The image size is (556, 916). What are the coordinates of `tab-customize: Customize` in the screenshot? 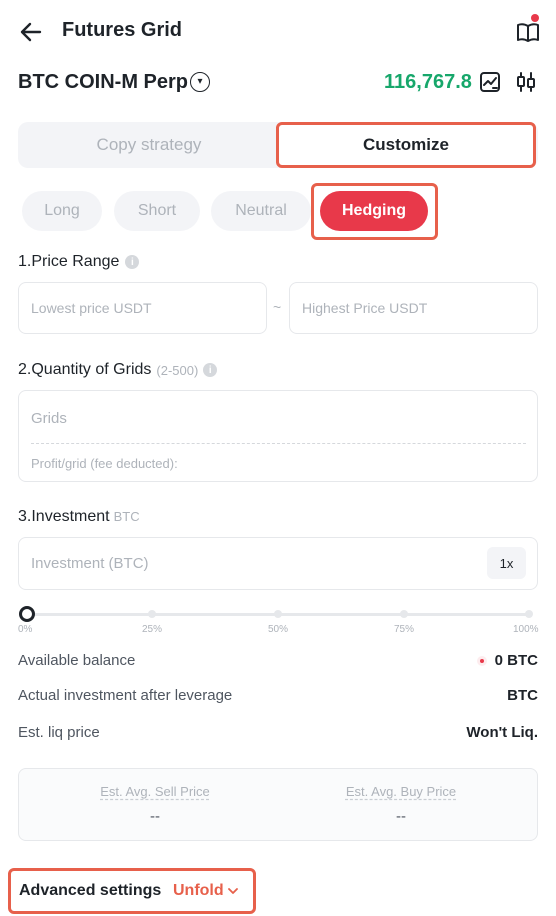 It's located at (406, 145).